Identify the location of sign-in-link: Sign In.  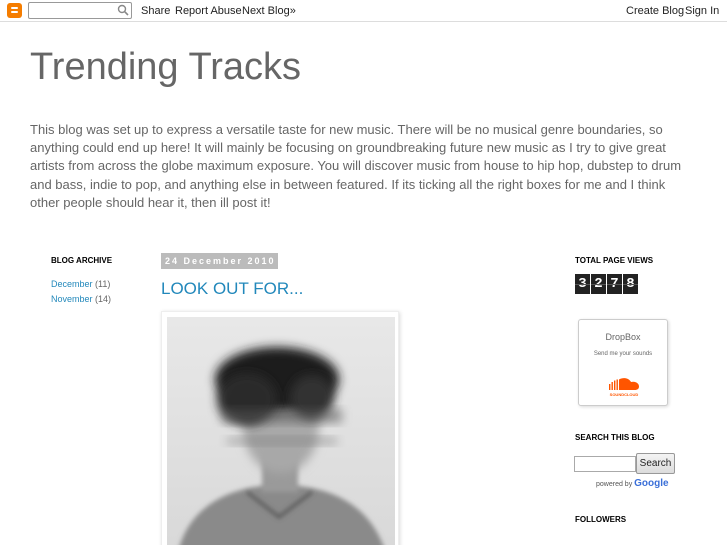
(702, 11).